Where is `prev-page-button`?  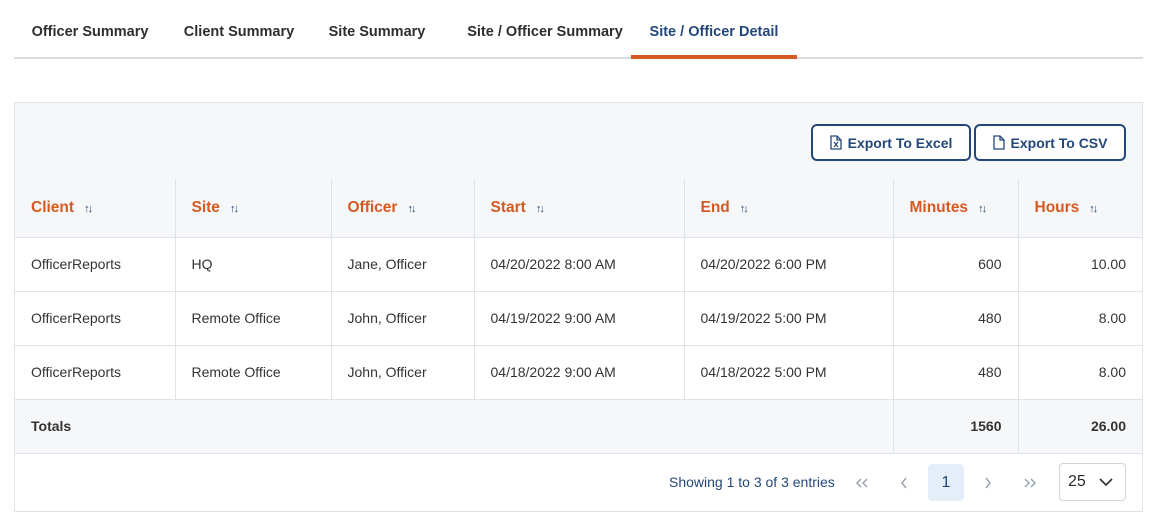 prev-page-button is located at coordinates (904, 482).